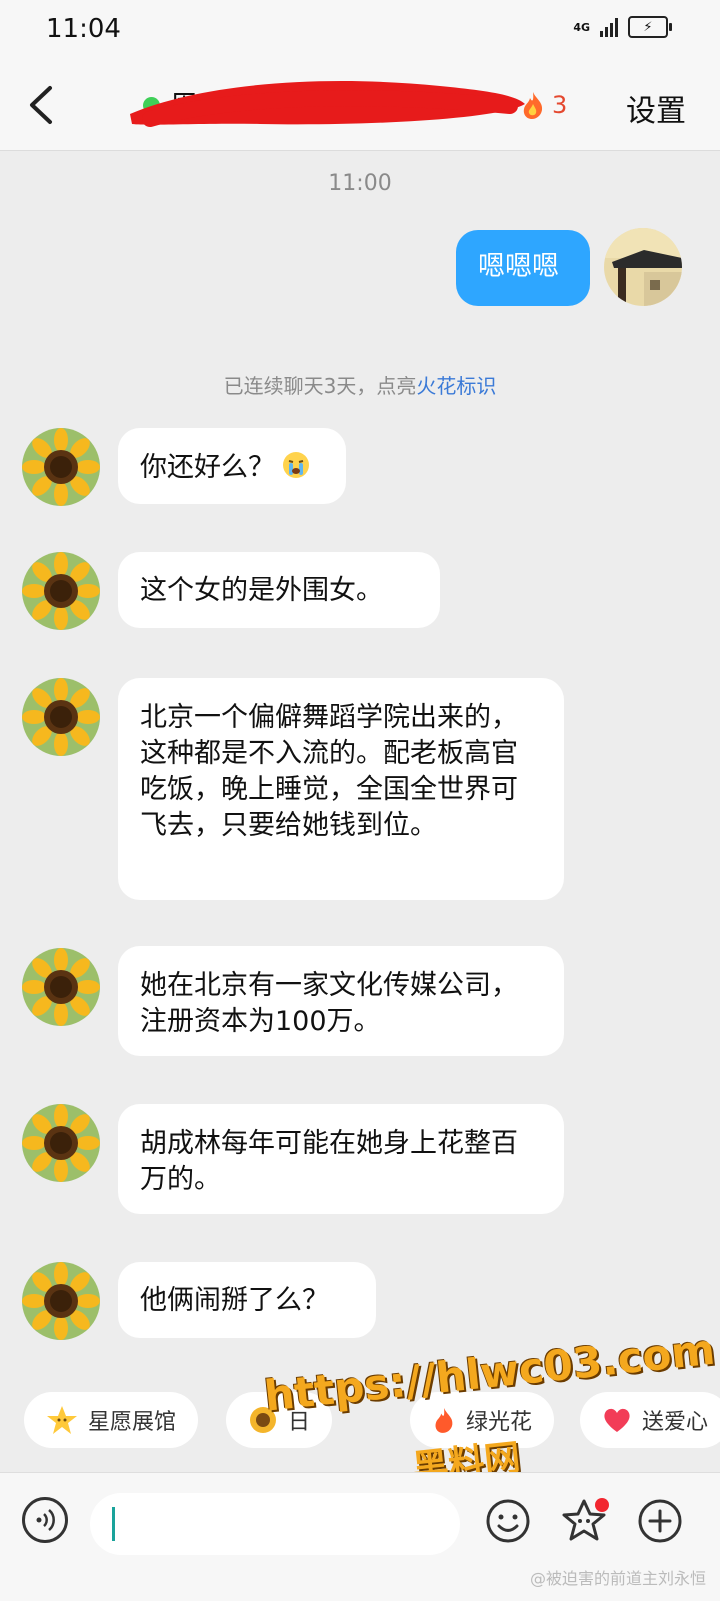 The width and height of the screenshot is (720, 1601). I want to click on message-bubble-incoming: 这个女的是外围女。, so click(279, 590).